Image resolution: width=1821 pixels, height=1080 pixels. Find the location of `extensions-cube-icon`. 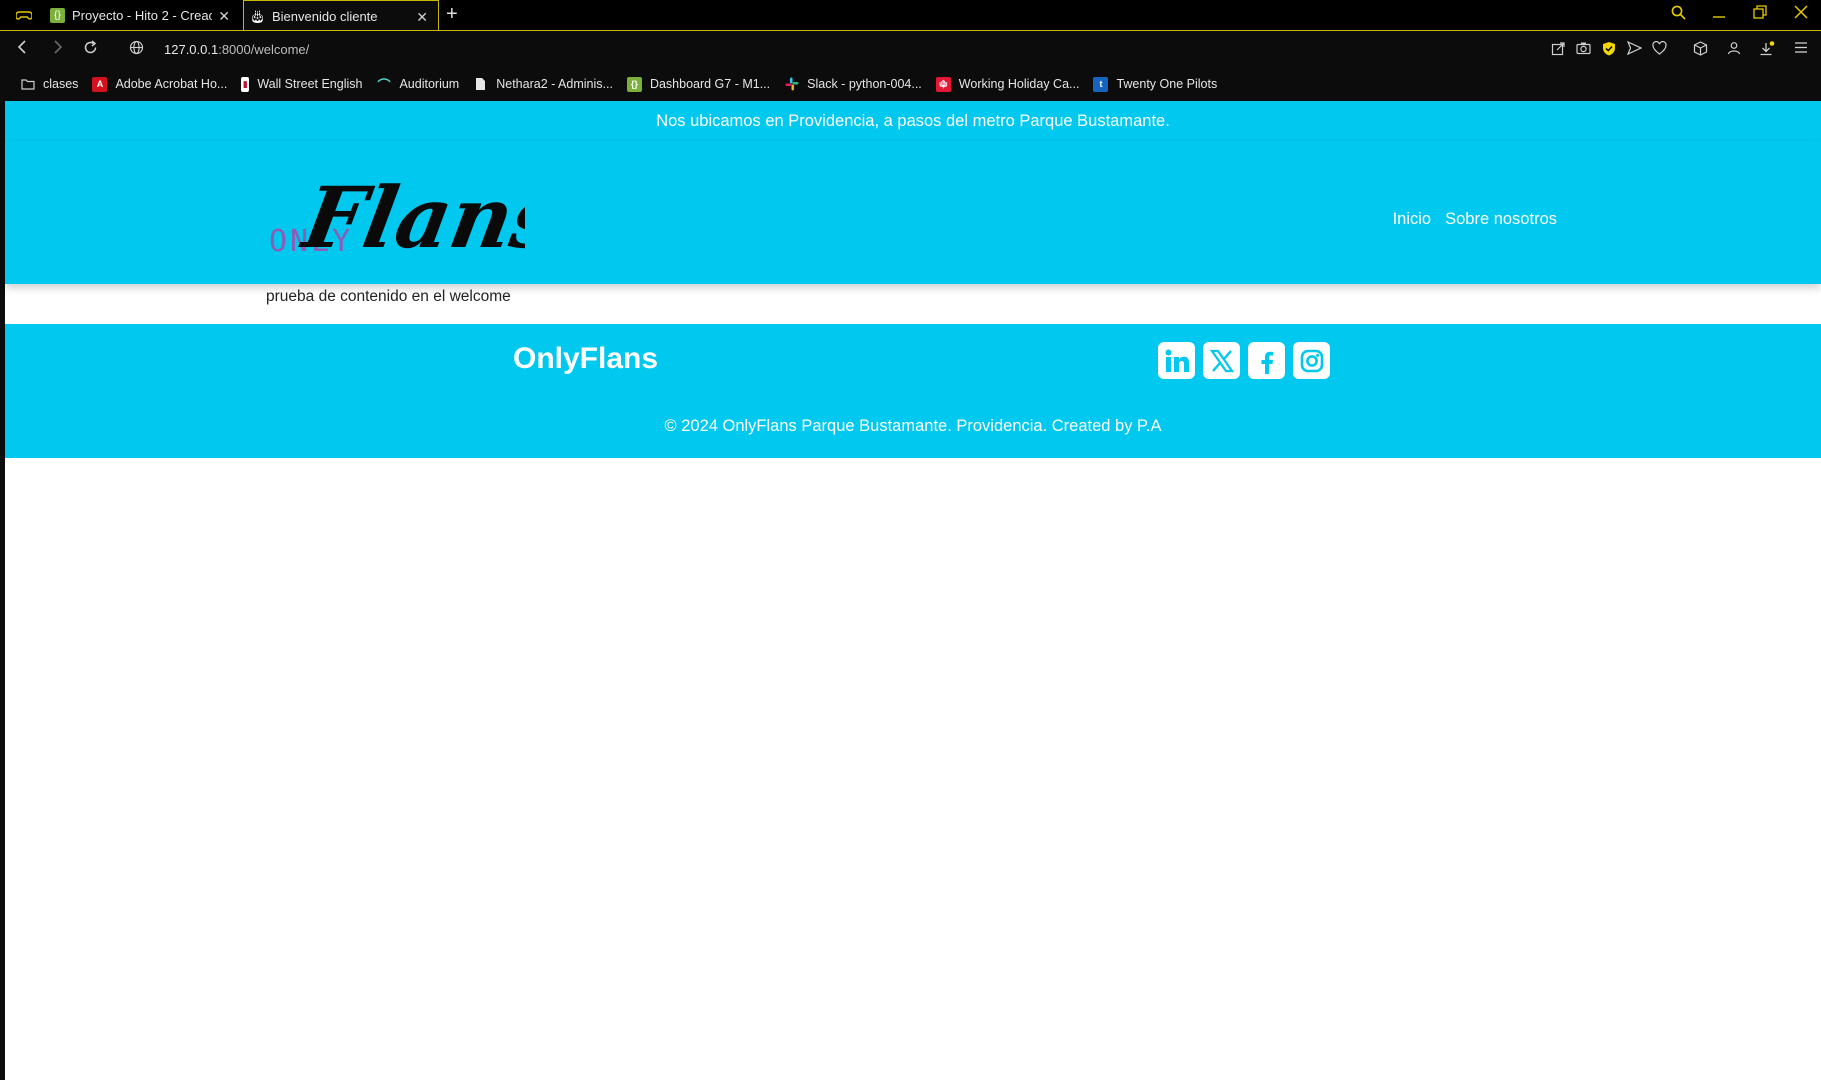

extensions-cube-icon is located at coordinates (1700, 50).